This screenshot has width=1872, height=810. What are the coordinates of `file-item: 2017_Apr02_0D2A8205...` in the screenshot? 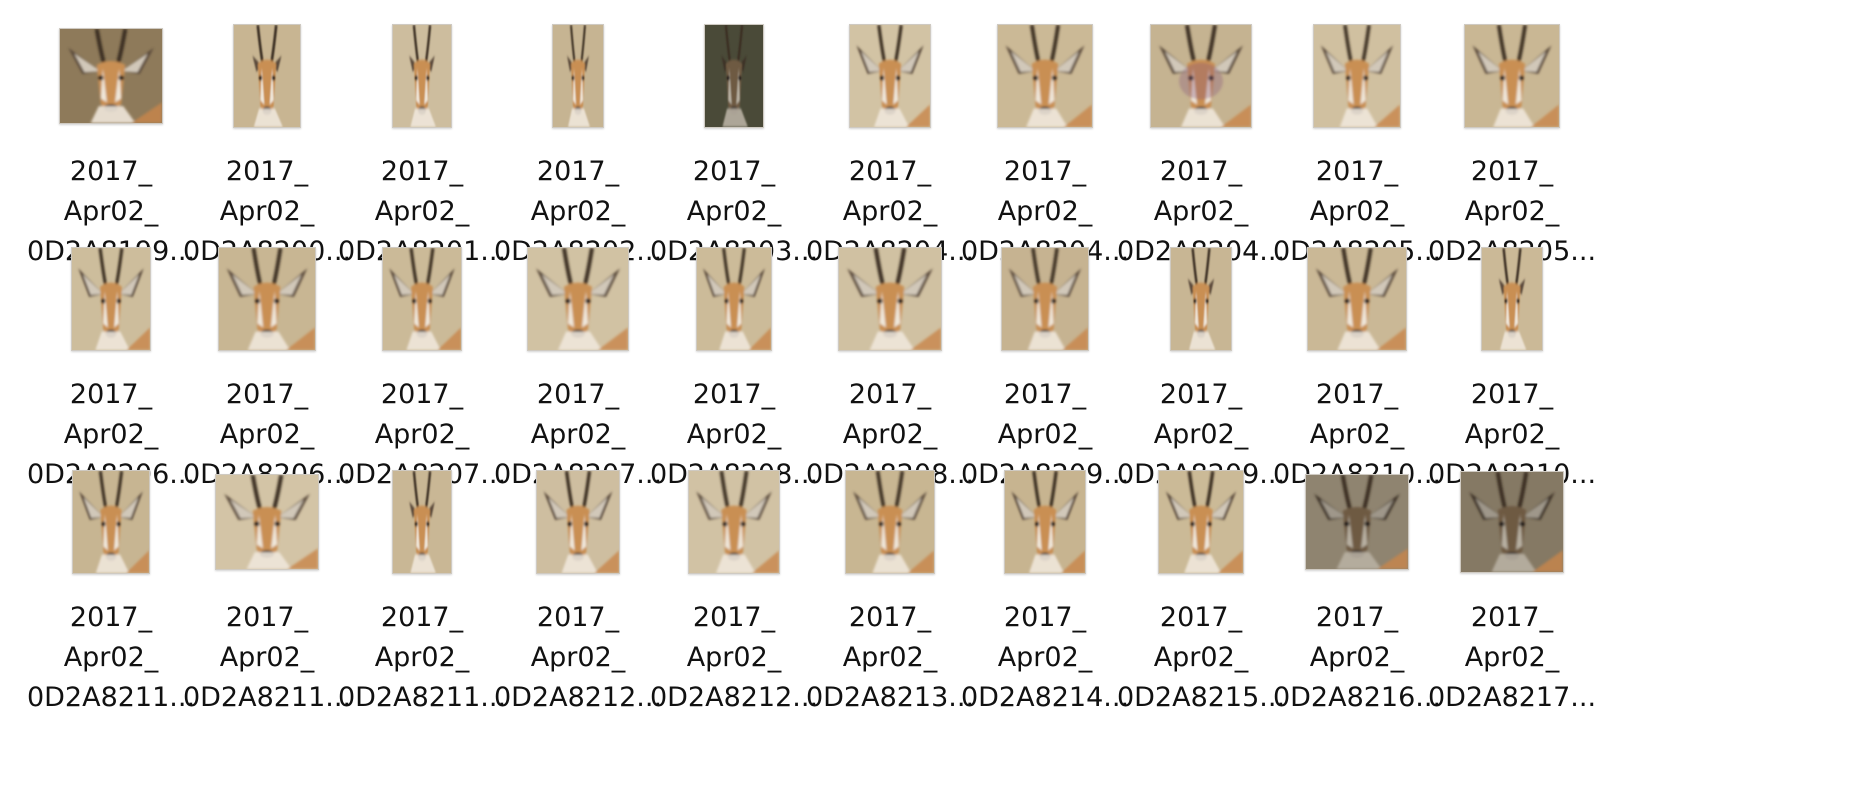 It's located at (1512, 139).